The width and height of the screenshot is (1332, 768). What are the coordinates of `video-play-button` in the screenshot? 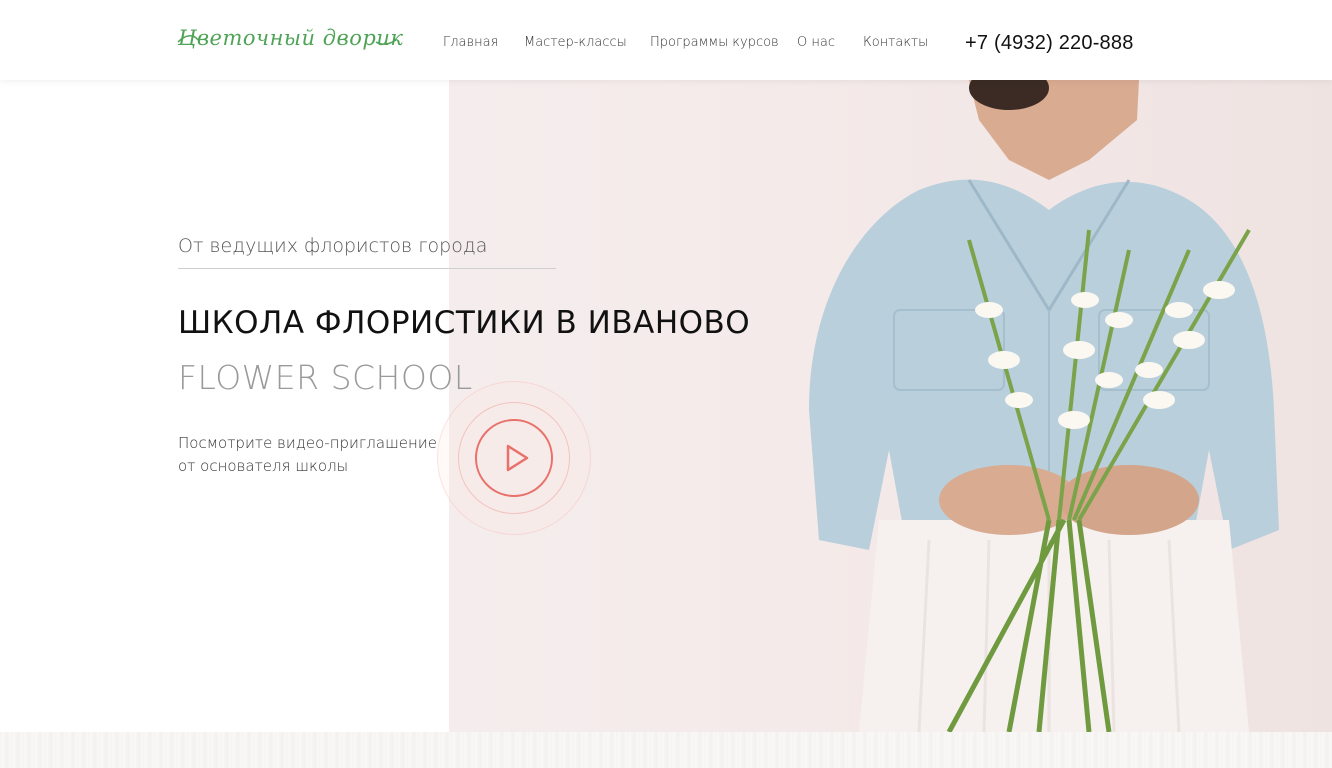 It's located at (514, 458).